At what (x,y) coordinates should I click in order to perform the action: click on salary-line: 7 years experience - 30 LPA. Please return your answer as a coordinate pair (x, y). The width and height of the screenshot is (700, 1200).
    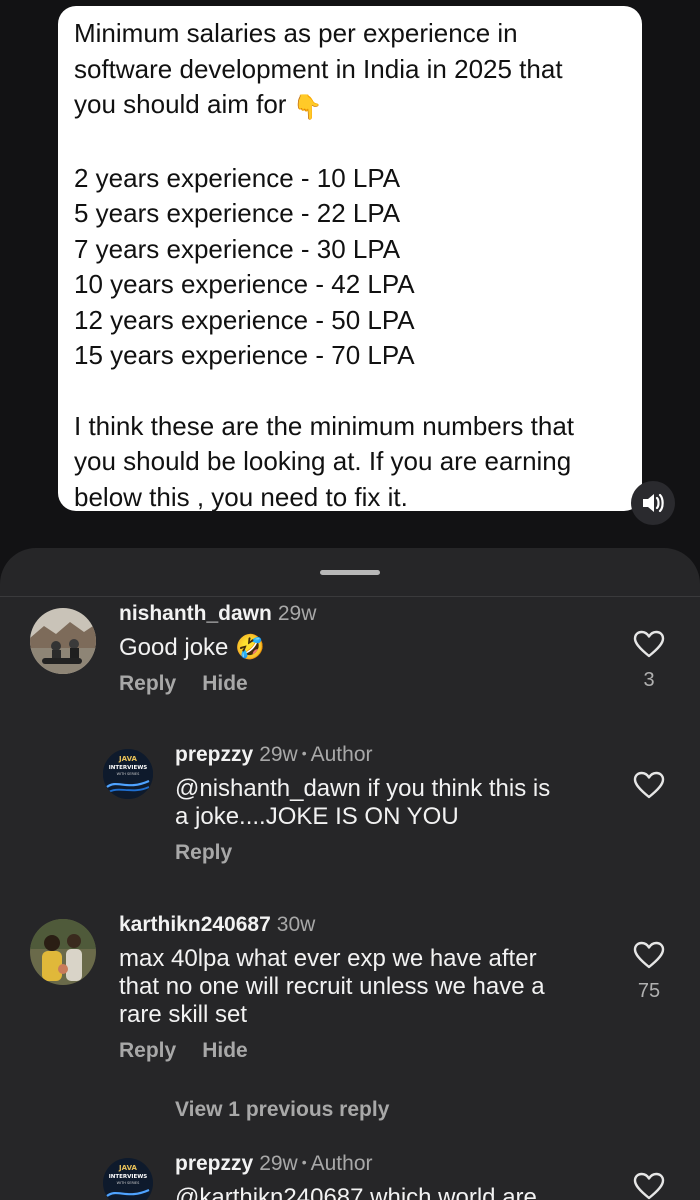
    Looking at the image, I should click on (237, 248).